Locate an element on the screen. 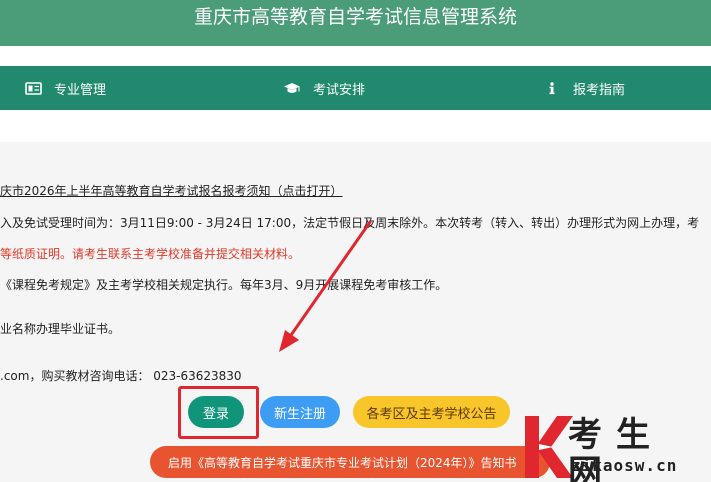  nav-item-major-management: 专业管理 is located at coordinates (65, 88).